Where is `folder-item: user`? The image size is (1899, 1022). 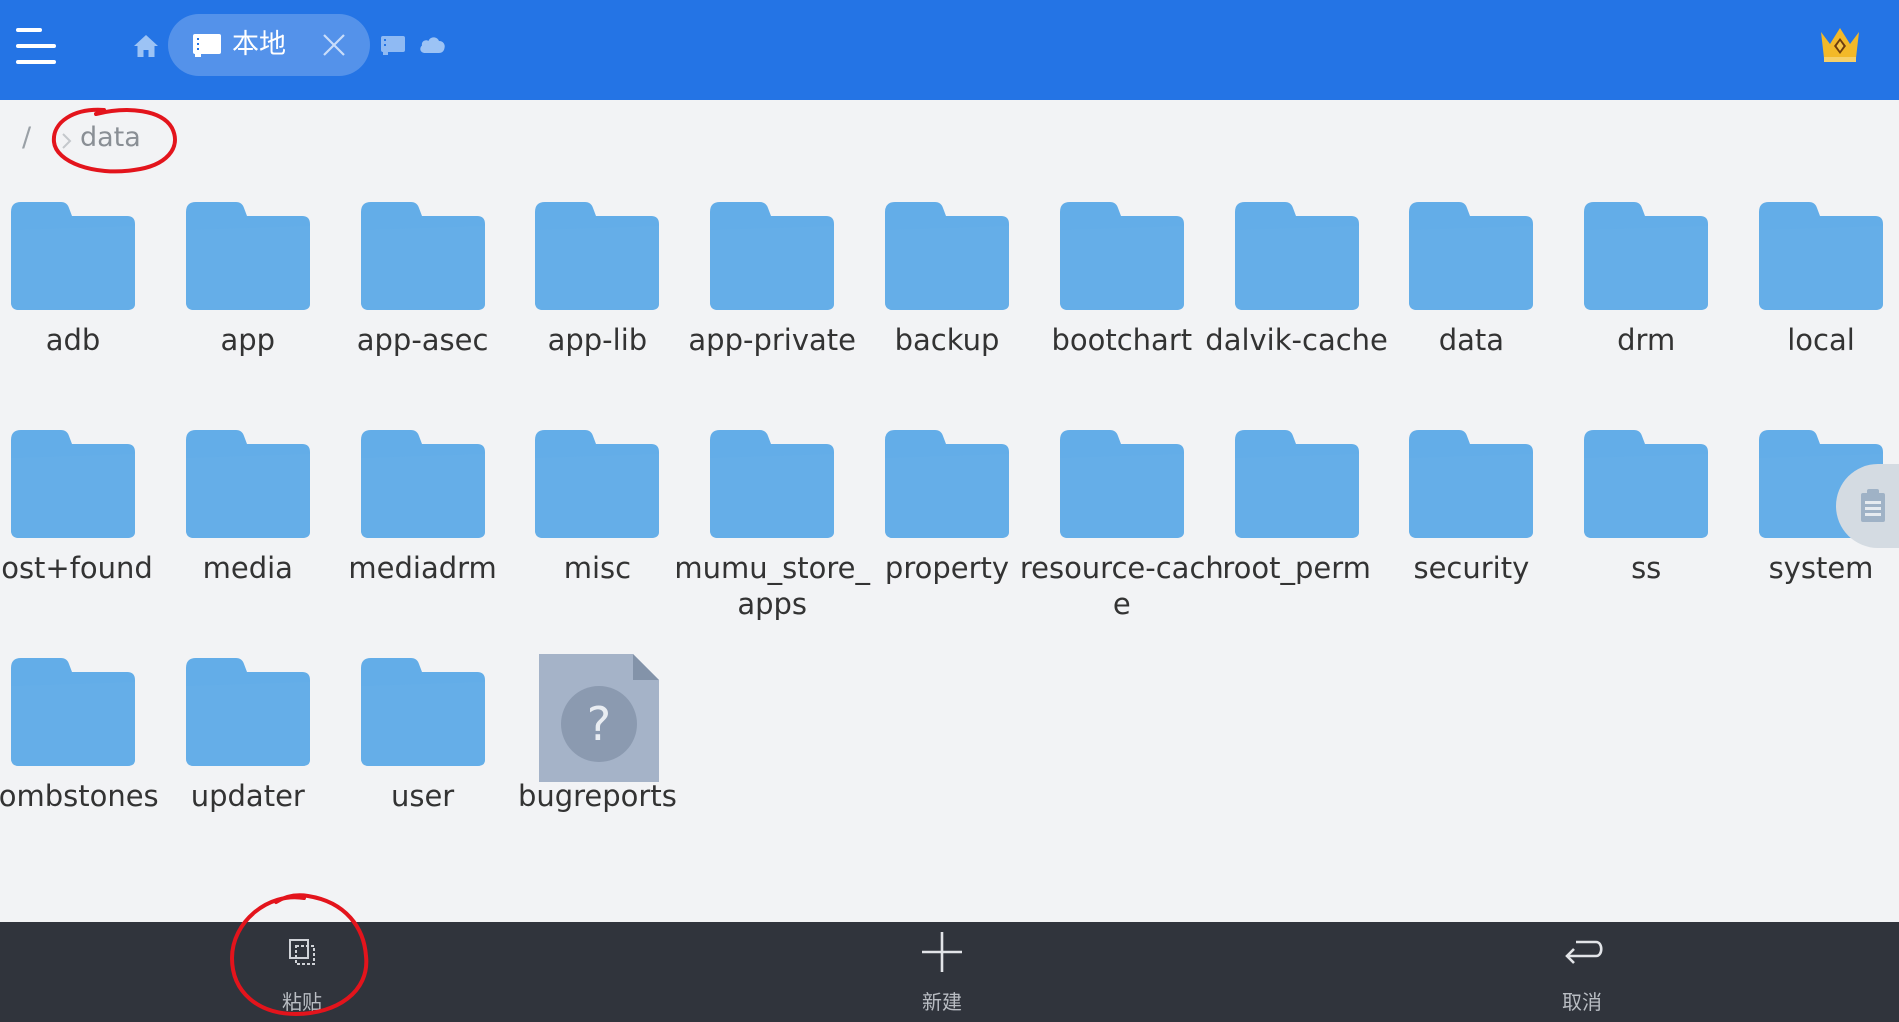 folder-item: user is located at coordinates (427, 762).